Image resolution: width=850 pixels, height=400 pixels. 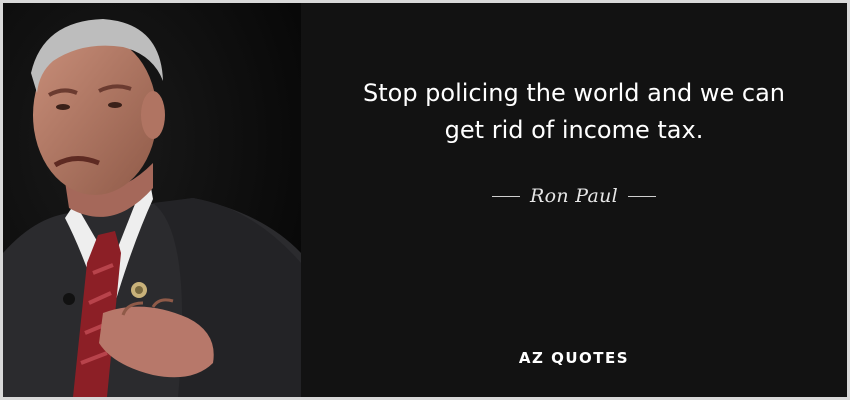 What do you see at coordinates (506, 196) in the screenshot?
I see `author-dash-left` at bounding box center [506, 196].